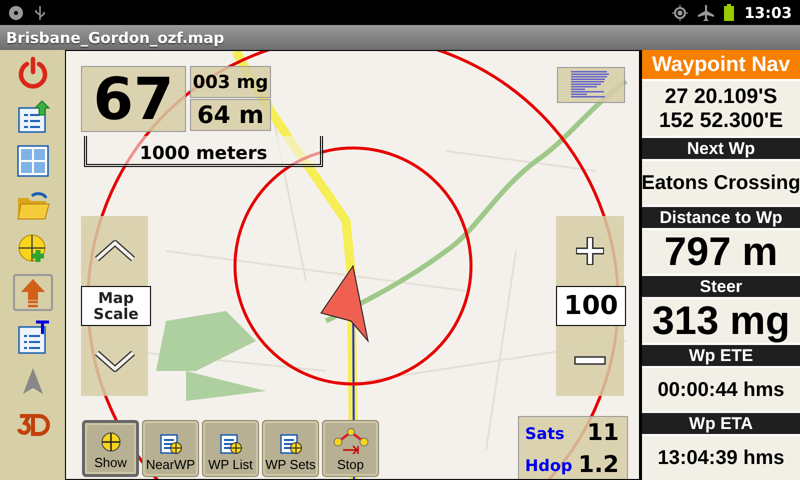 This screenshot has width=800, height=480. Describe the element at coordinates (721, 355) in the screenshot. I see `section-heading: Wp ETE` at that location.